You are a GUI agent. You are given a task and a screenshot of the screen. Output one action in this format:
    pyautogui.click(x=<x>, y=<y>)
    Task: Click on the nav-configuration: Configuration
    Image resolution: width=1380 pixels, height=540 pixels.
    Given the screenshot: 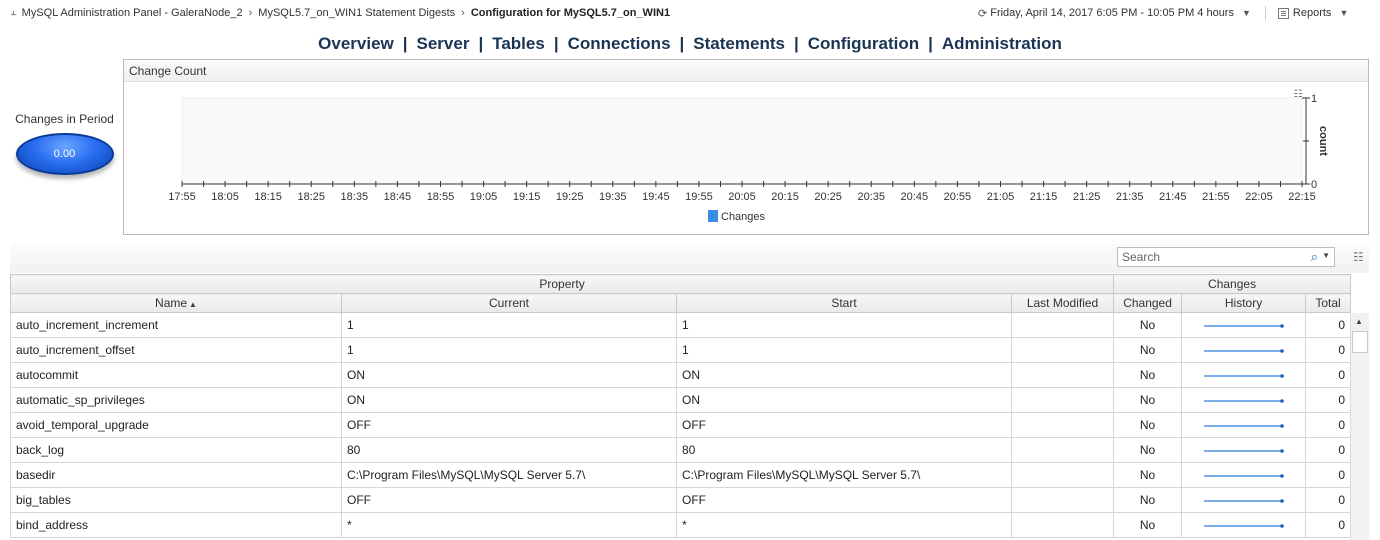 What is the action you would take?
    pyautogui.click(x=863, y=43)
    